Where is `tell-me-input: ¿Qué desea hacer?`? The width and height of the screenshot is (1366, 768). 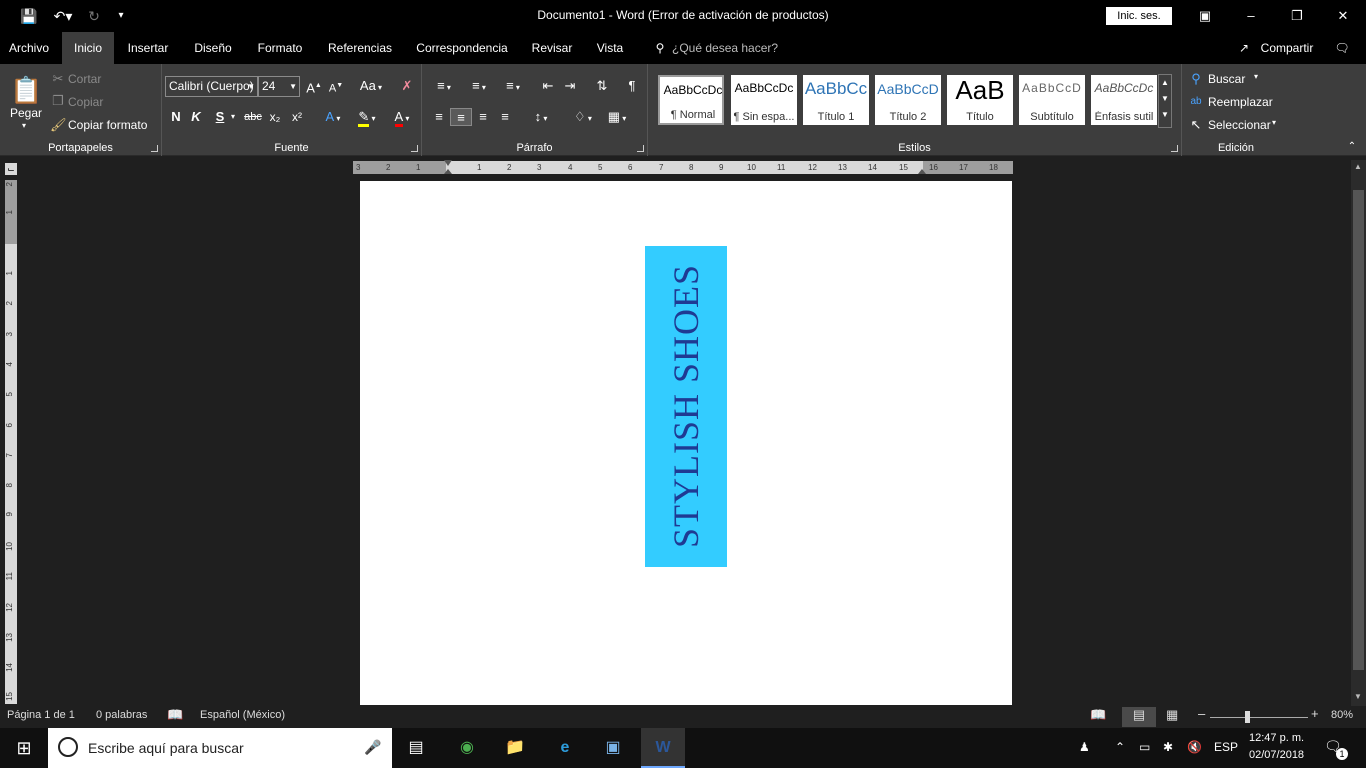 tell-me-input: ¿Qué desea hacer? is located at coordinates (727, 48).